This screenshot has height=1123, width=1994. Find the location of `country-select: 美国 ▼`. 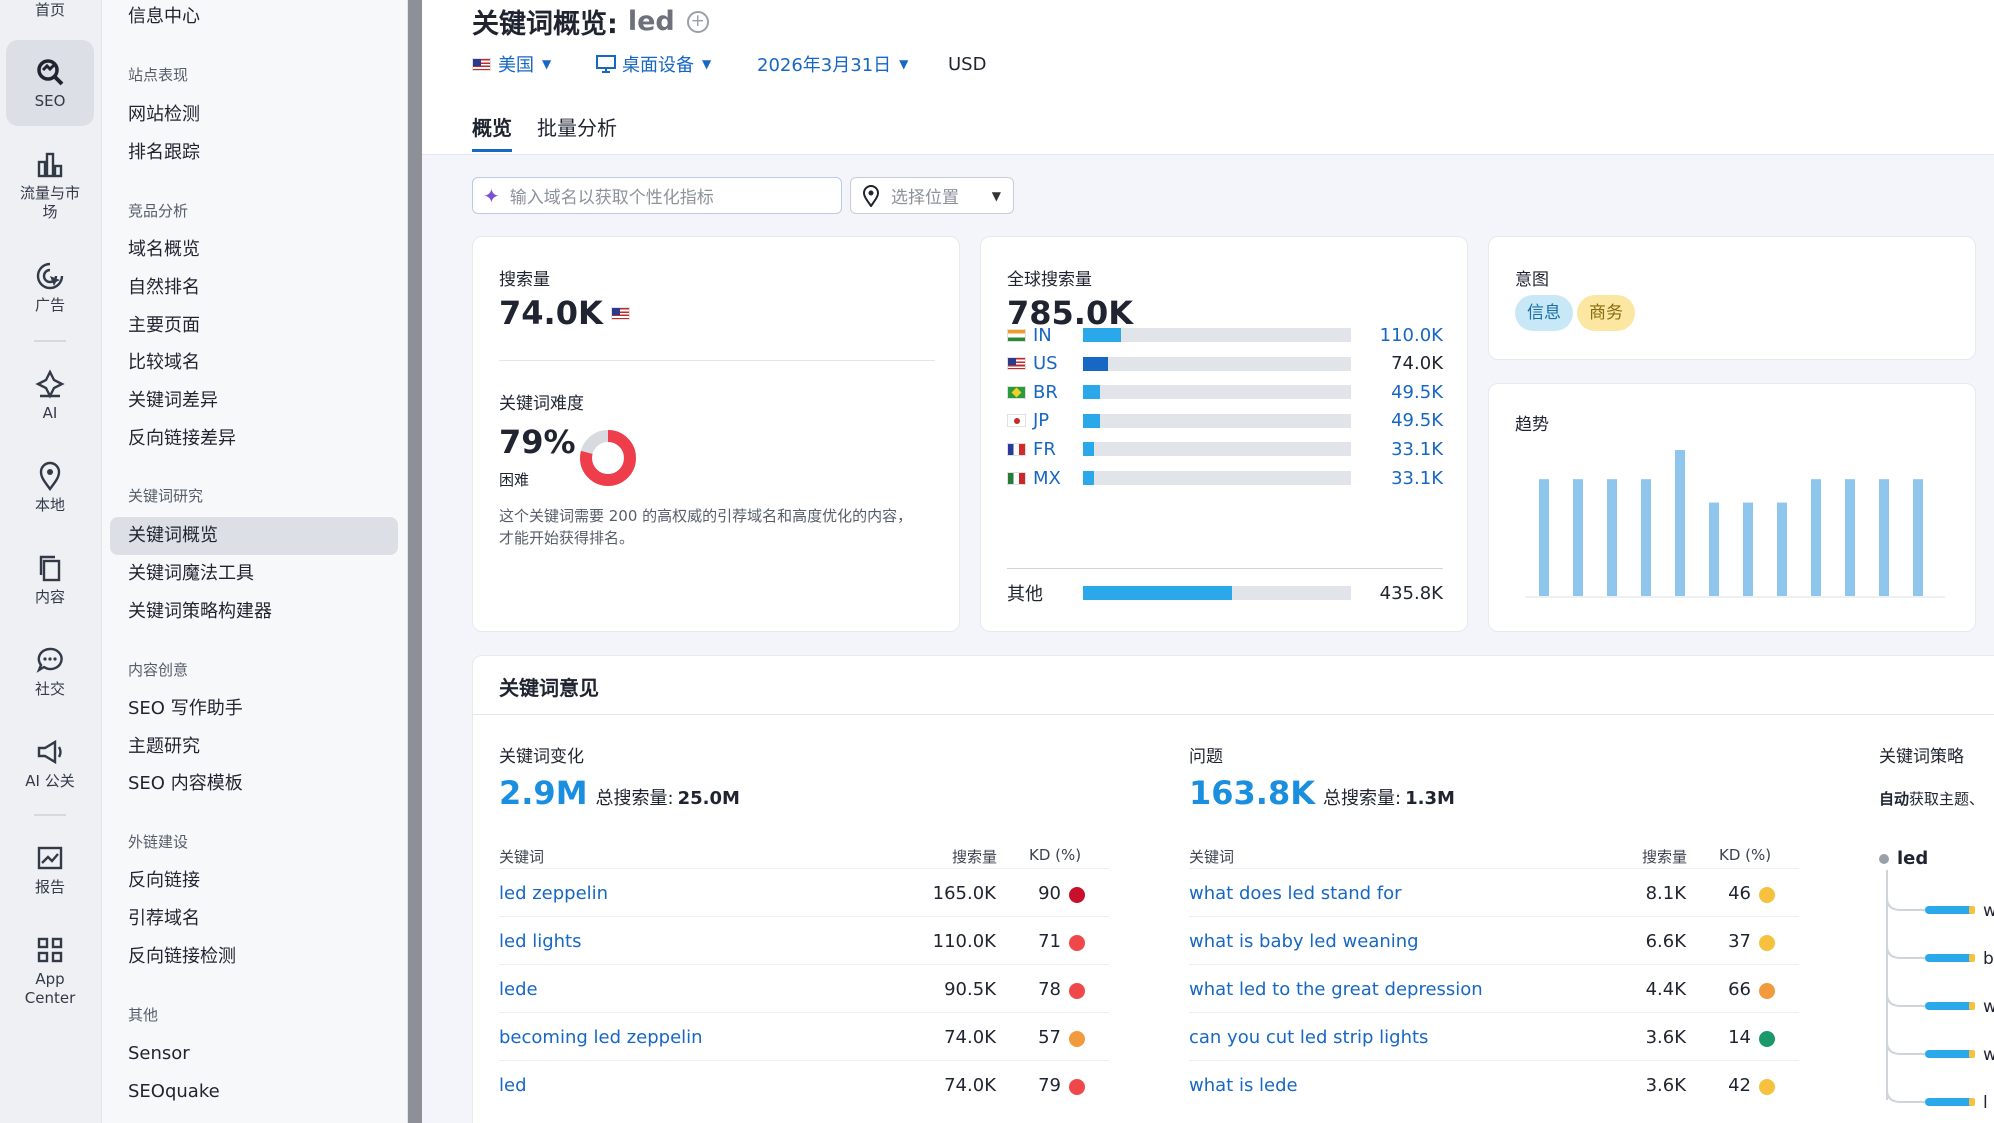

country-select: 美国 ▼ is located at coordinates (511, 64).